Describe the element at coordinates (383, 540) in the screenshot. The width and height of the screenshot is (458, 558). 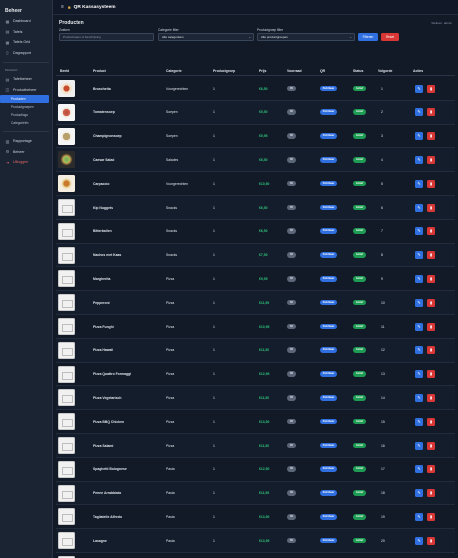
I see `product-order: 20` at that location.